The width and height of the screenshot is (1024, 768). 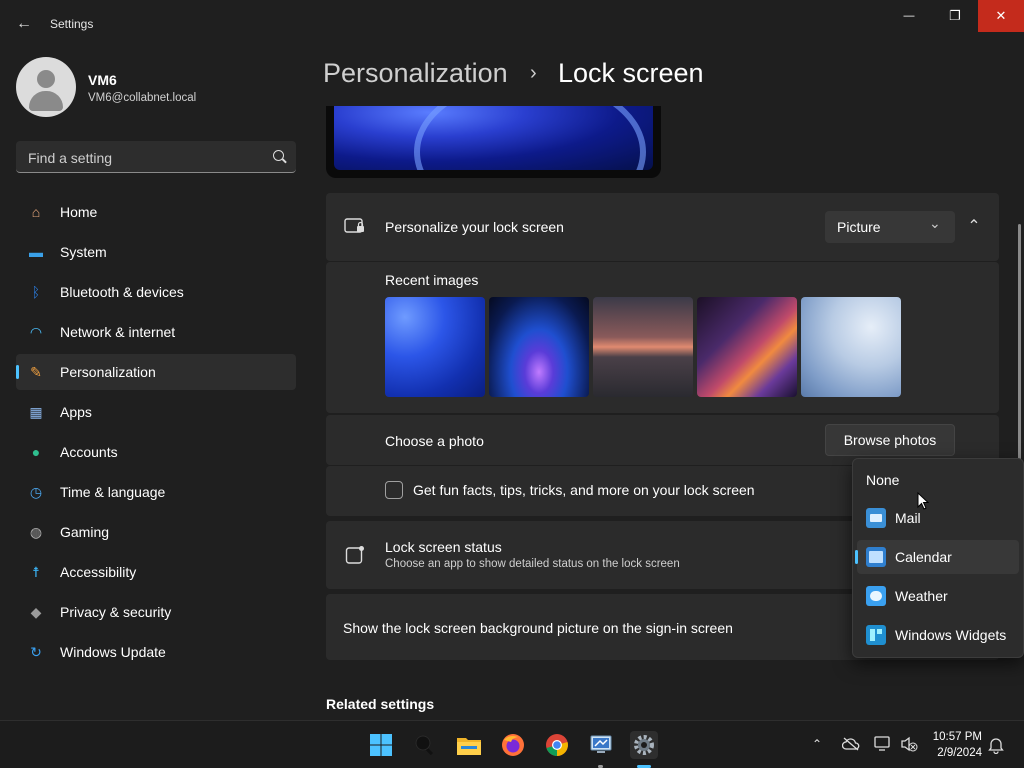 I want to click on flyout-option-calendar: Calendar, so click(x=937, y=557).